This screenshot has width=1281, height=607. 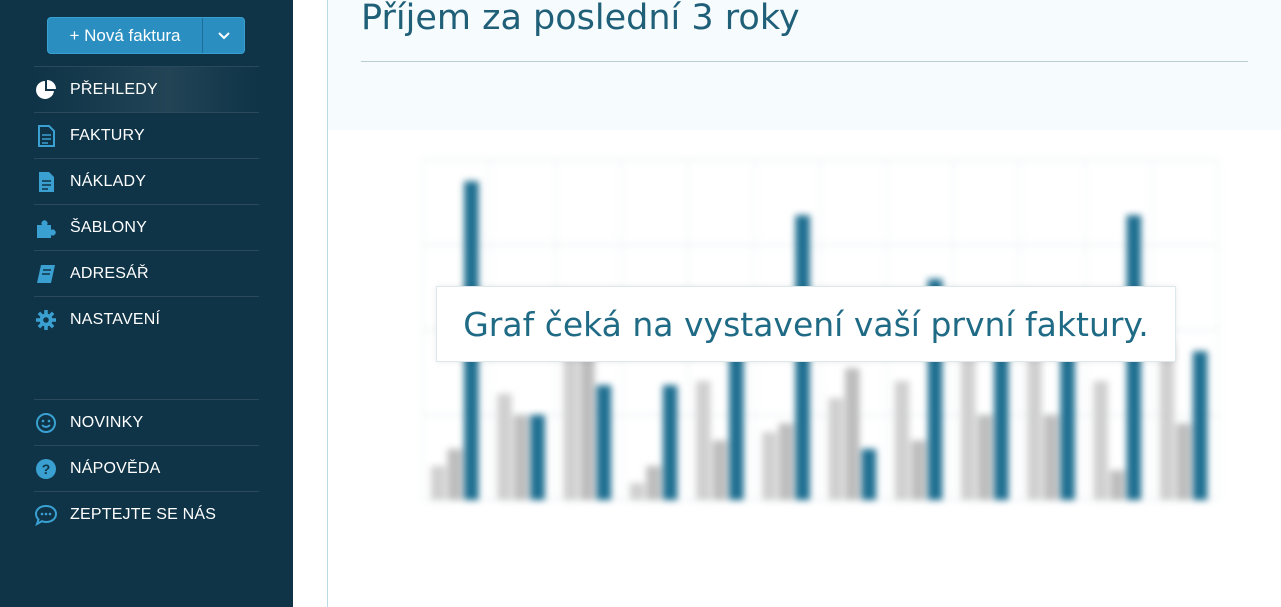 I want to click on smiley-icon, so click(x=46, y=423).